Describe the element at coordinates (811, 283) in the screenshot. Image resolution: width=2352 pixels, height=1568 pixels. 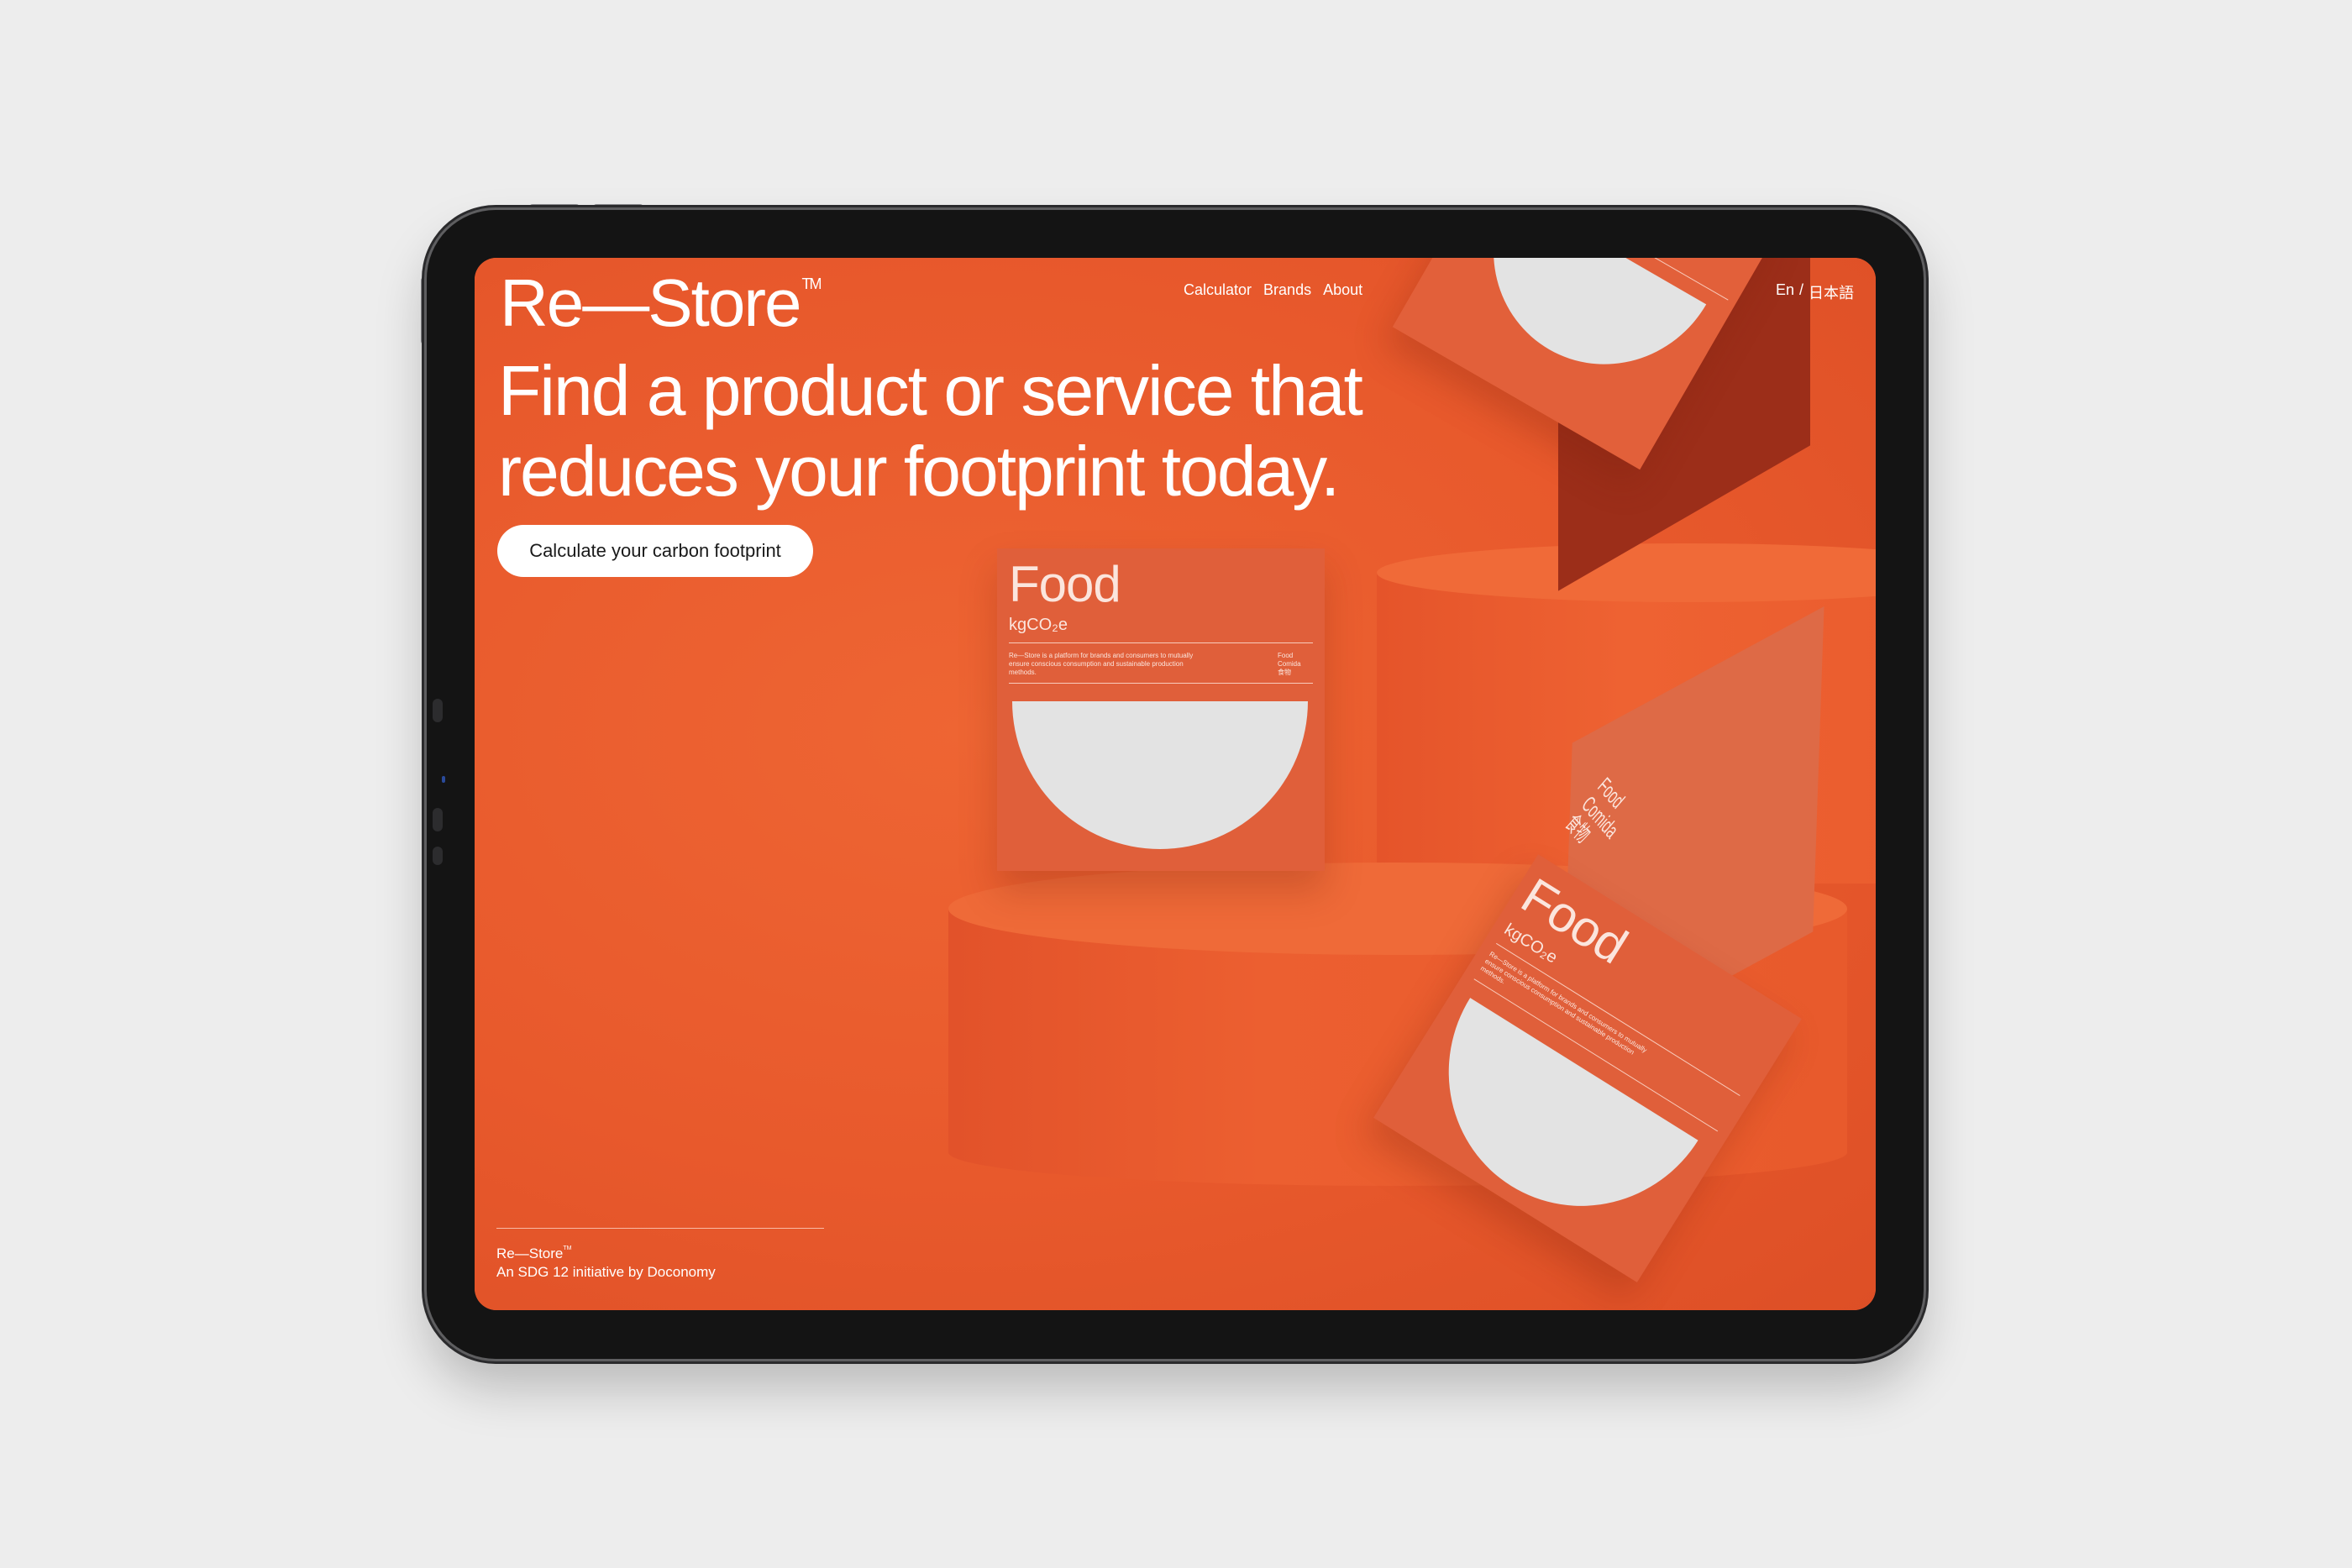
I see `trademark-mark: TM` at that location.